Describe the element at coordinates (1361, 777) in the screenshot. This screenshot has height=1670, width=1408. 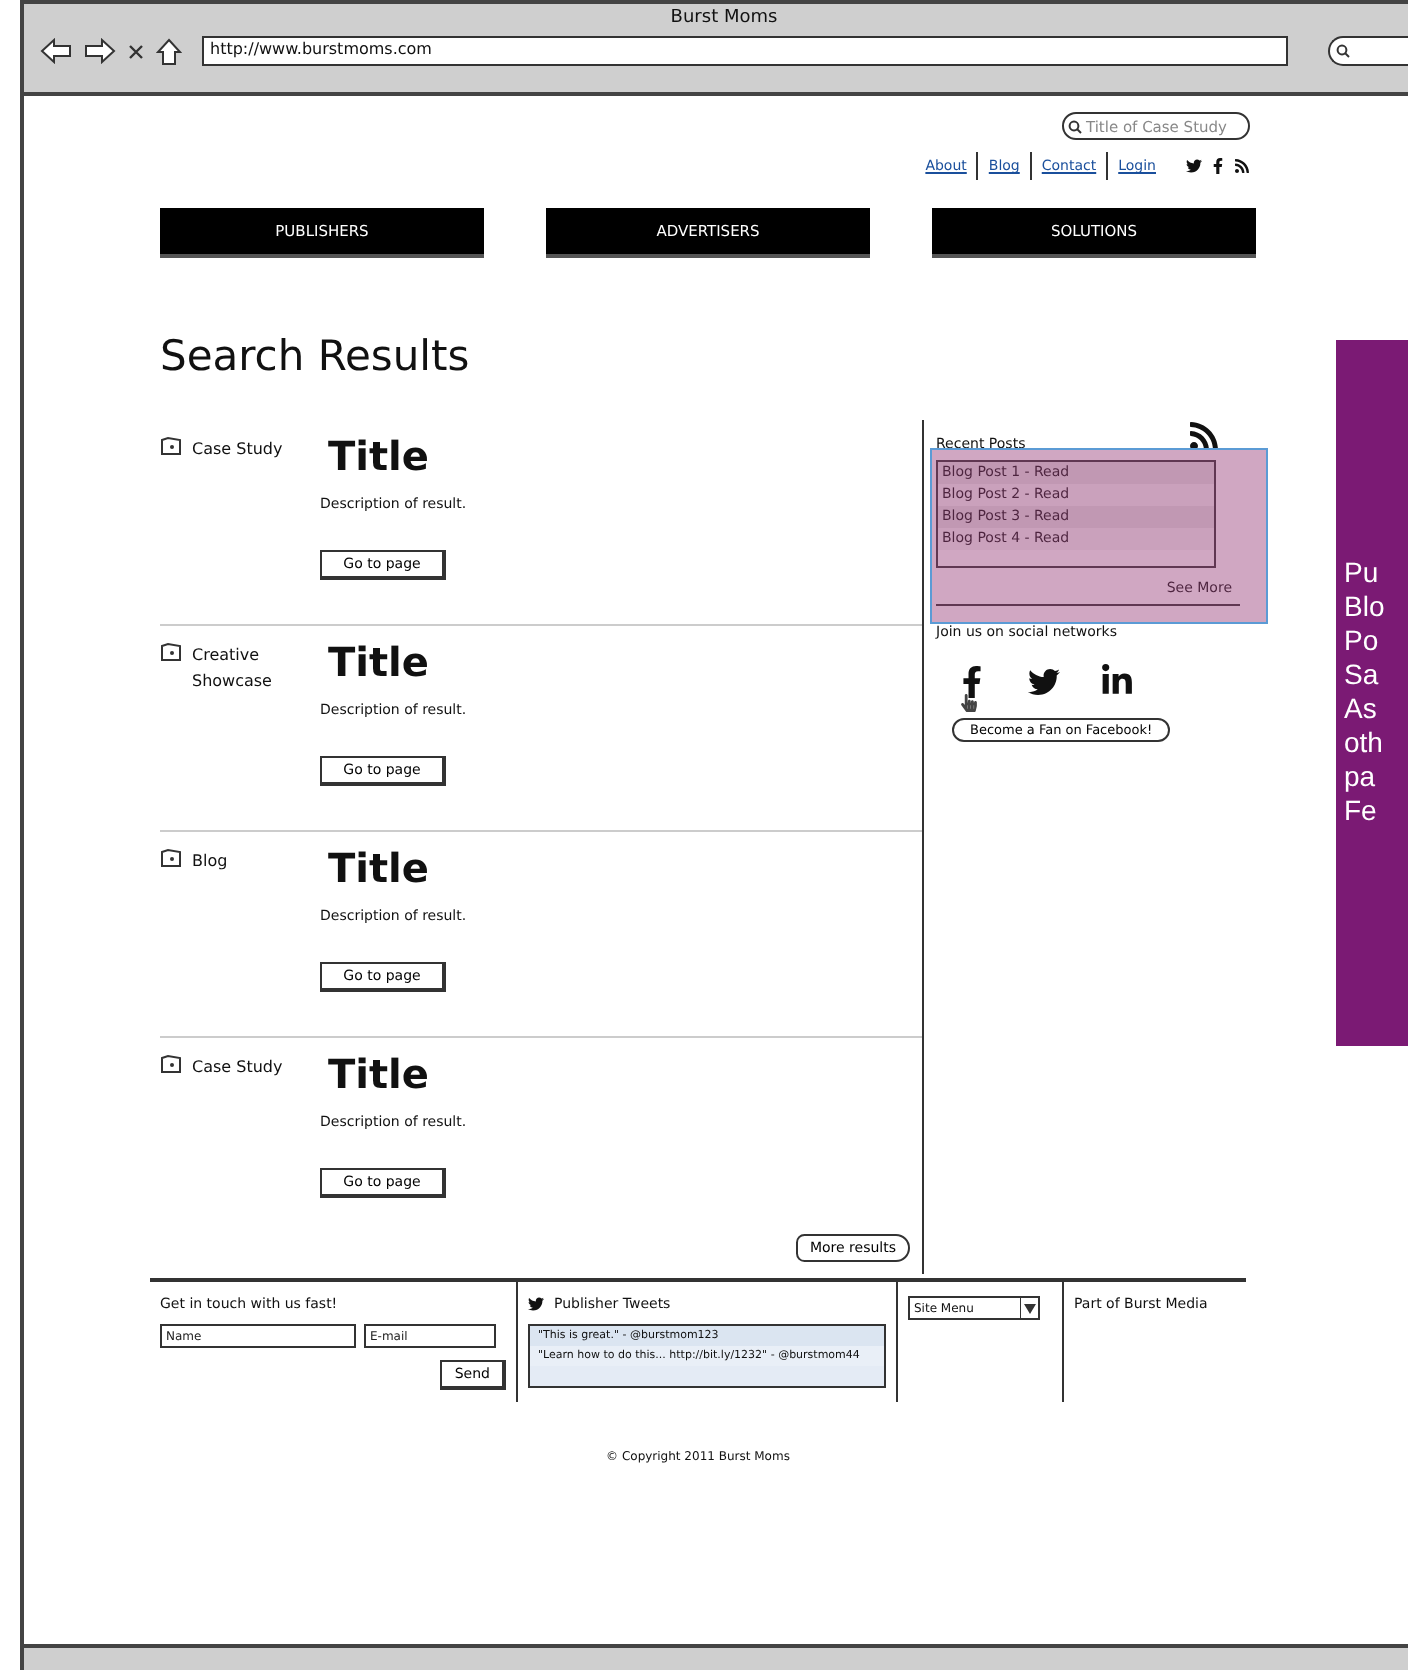
I see `note-text: pa` at that location.